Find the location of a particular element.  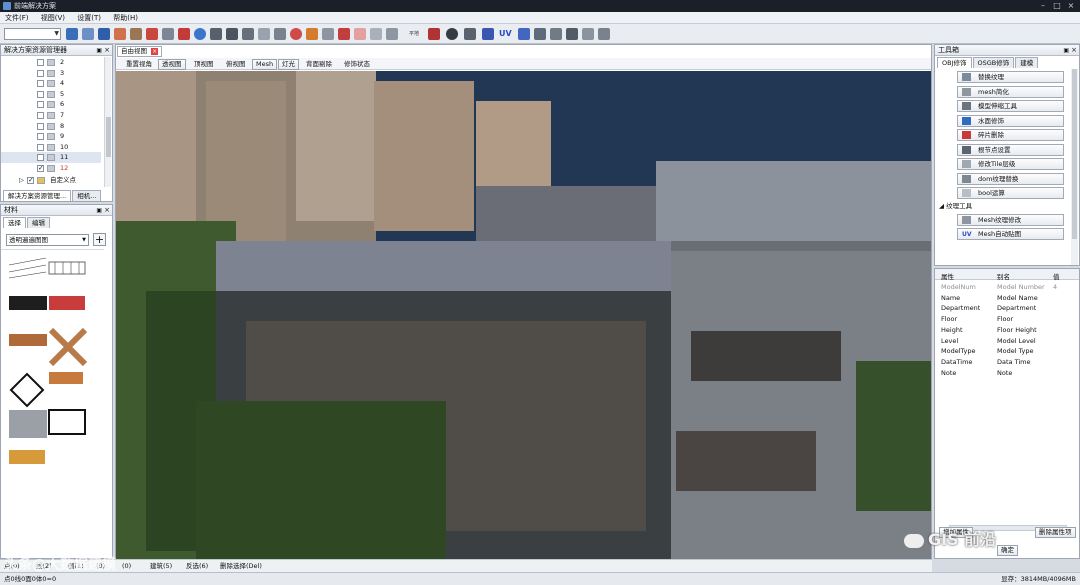

select-type2-button: (0) is located at coordinates (126, 566).